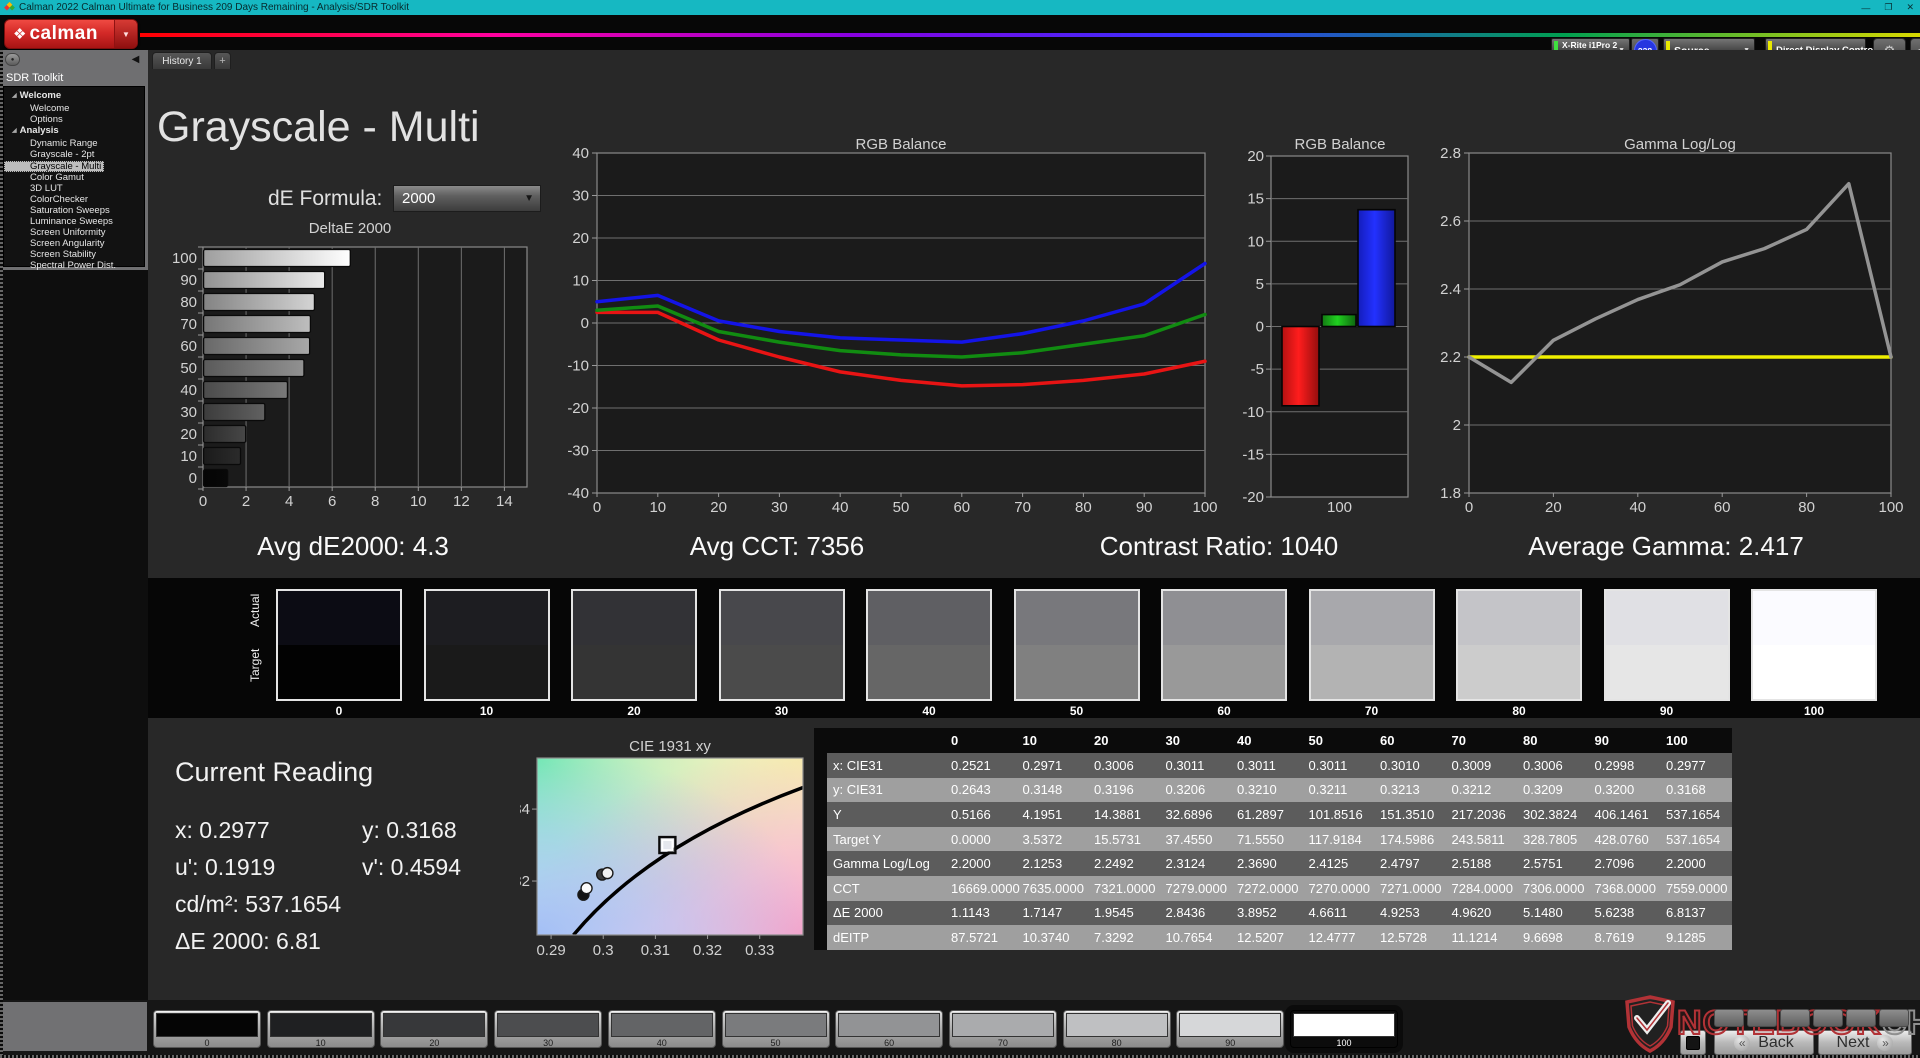  Describe the element at coordinates (350, 228) in the screenshot. I see `svg-text: DeltaE 2000` at that location.